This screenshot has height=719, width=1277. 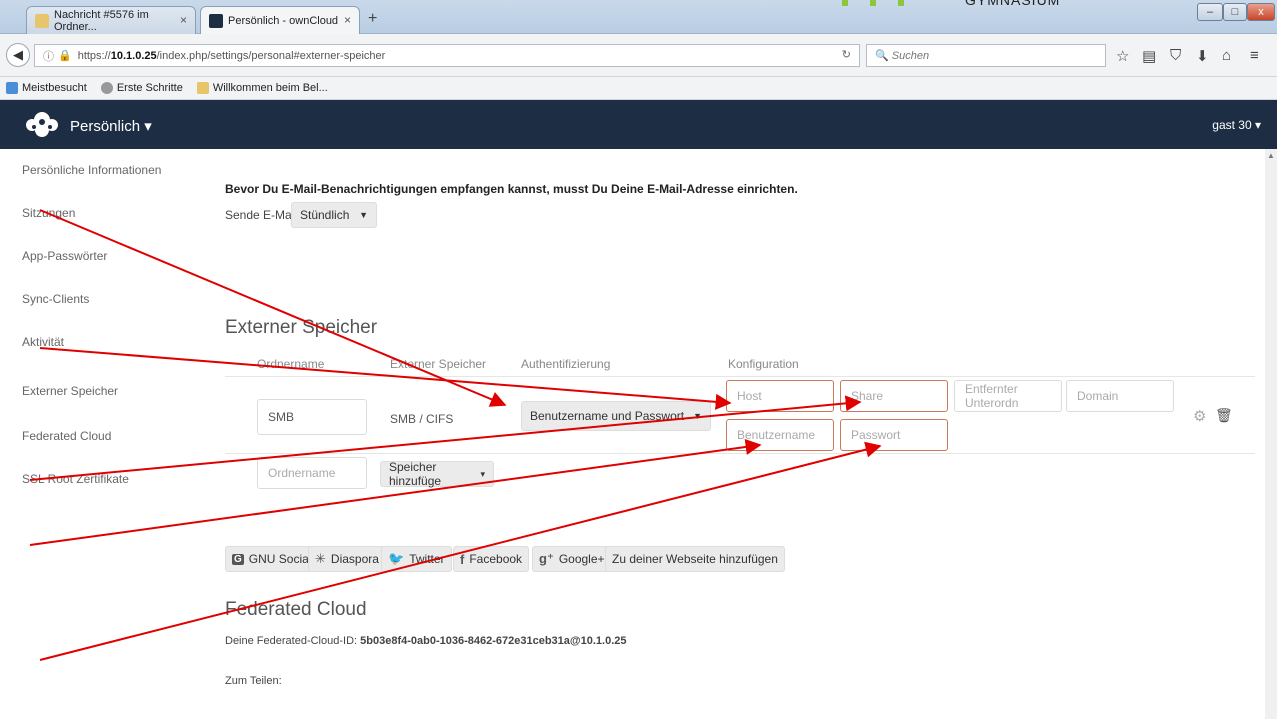 I want to click on lock-icon: 🔒, so click(x=65, y=56).